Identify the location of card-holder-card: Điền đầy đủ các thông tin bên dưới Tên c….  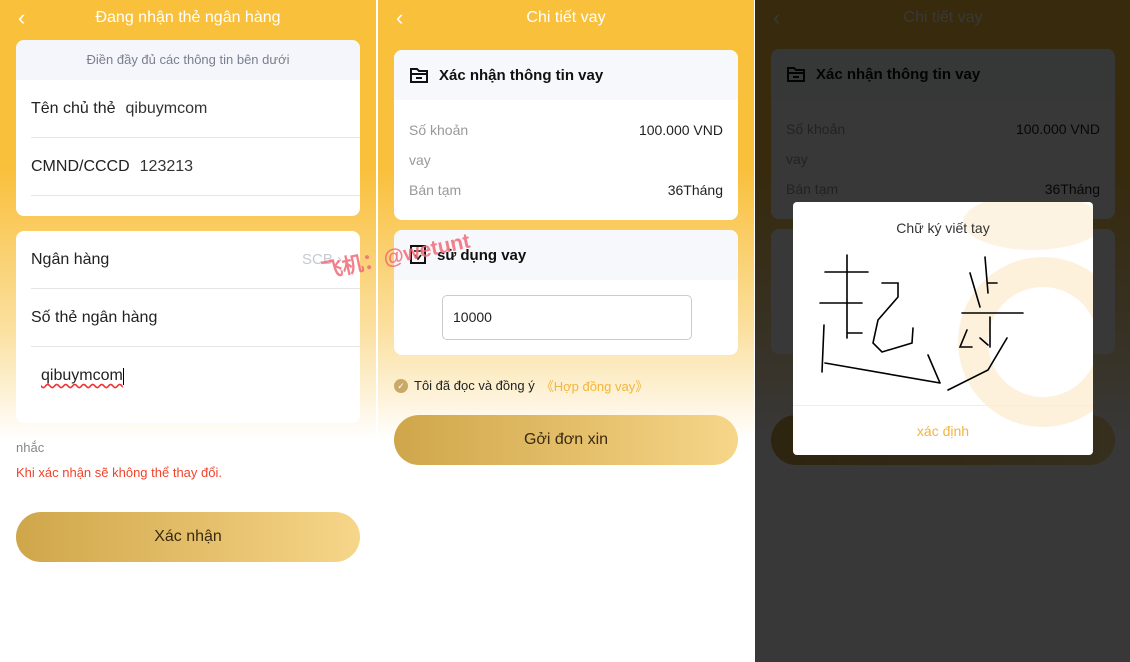
(188, 128).